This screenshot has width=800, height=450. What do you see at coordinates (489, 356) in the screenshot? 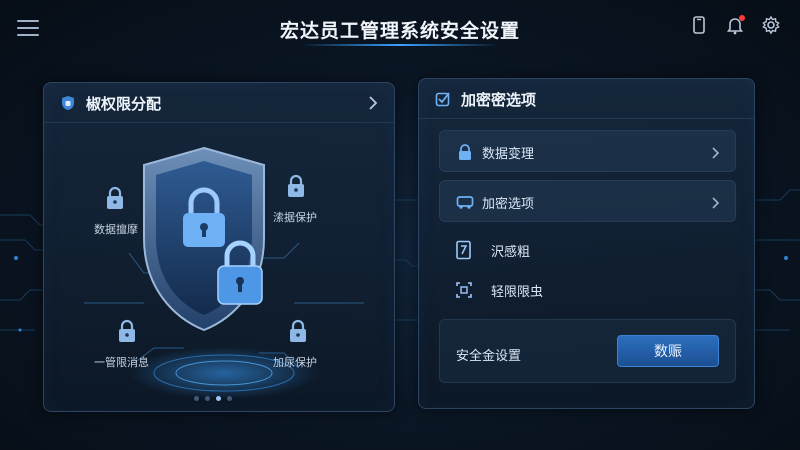
I see `security-setting-label: 安全金设置` at bounding box center [489, 356].